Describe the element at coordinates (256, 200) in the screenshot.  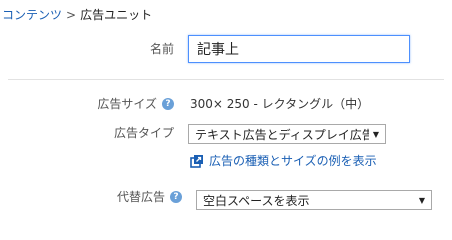
I see `alternate-ads-selected-value: 空白スペースを表示` at that location.